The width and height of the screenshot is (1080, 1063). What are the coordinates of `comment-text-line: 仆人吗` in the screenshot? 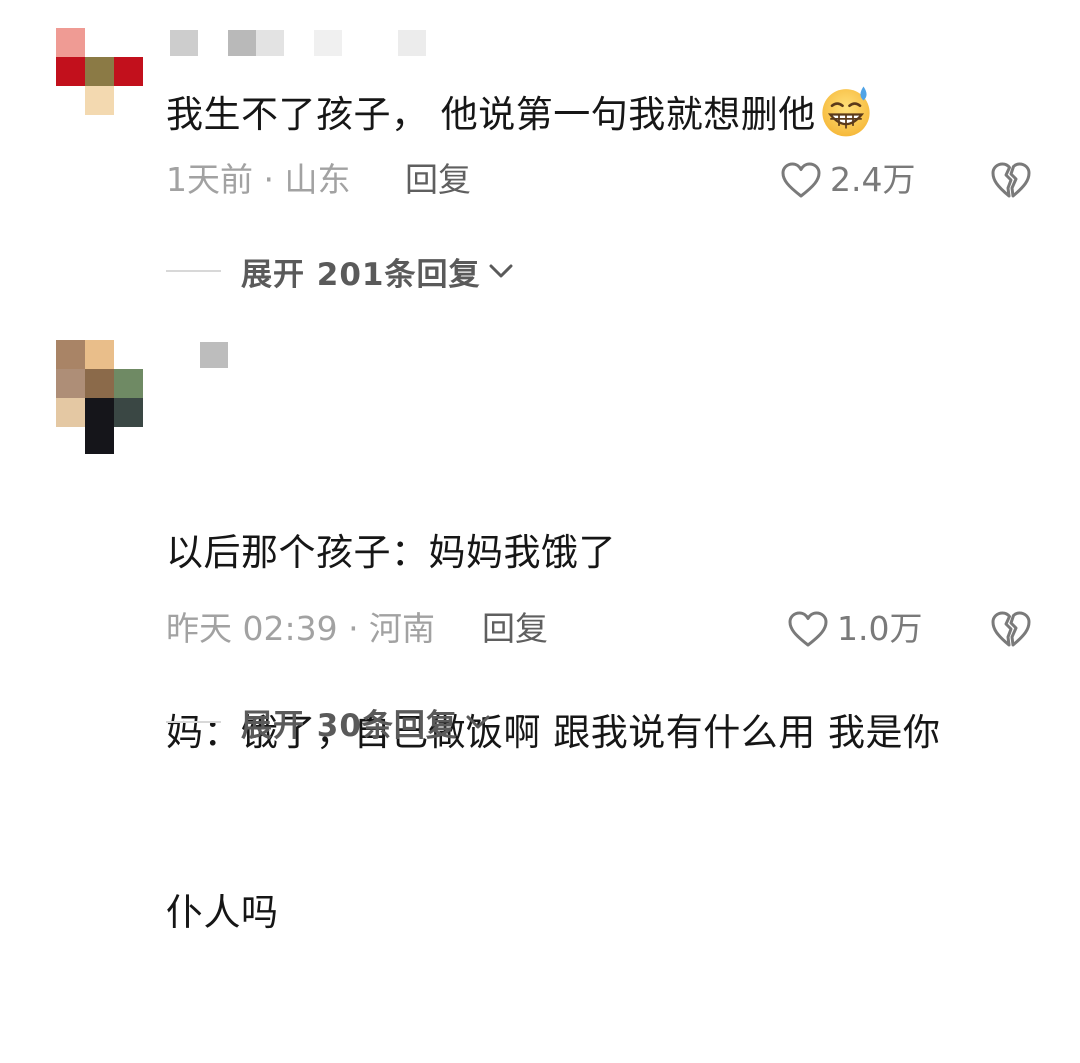 It's located at (222, 912).